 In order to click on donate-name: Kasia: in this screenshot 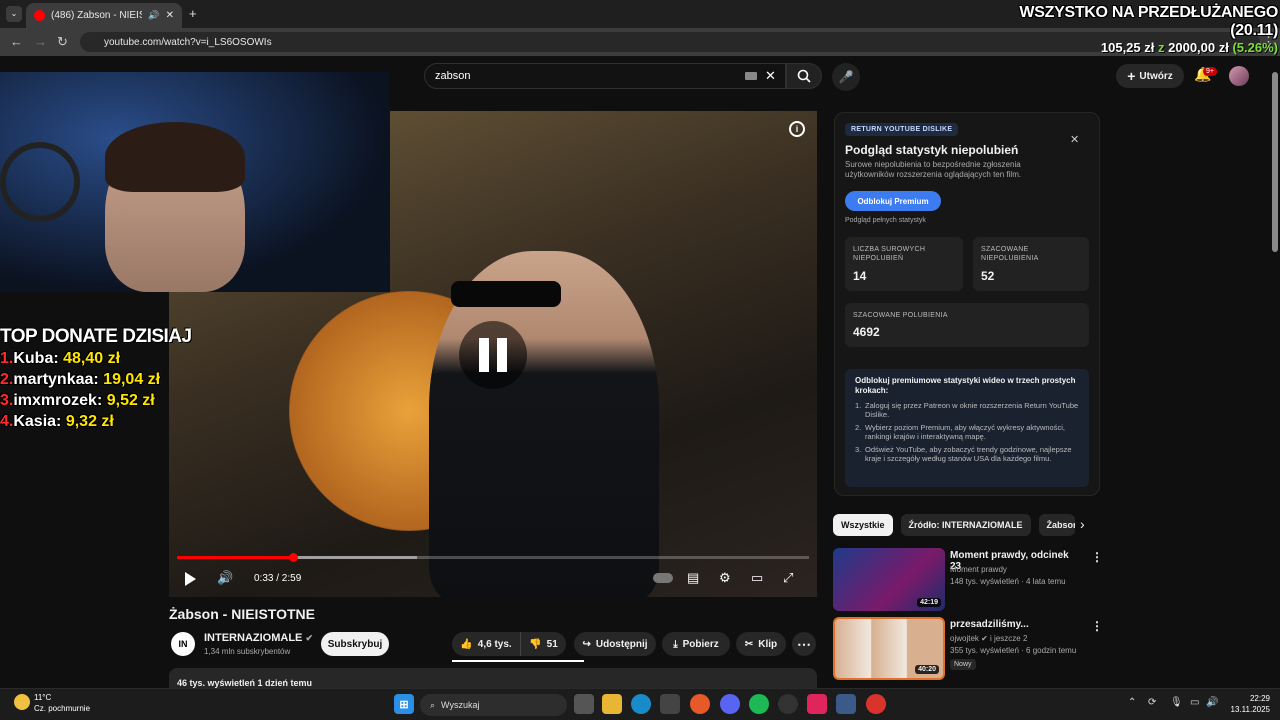, I will do `click(37, 421)`.